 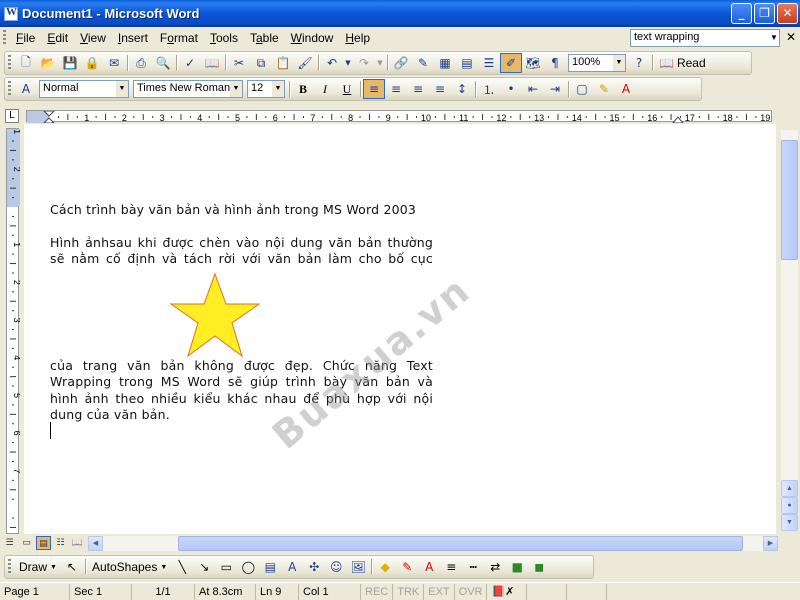 I want to click on spelling-status-icon: 📕✗, so click(x=507, y=591).